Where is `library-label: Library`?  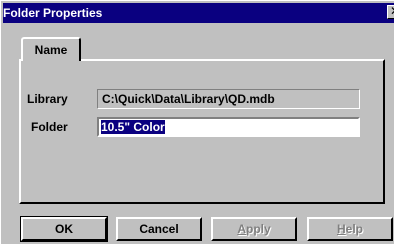
library-label: Library is located at coordinates (47, 99).